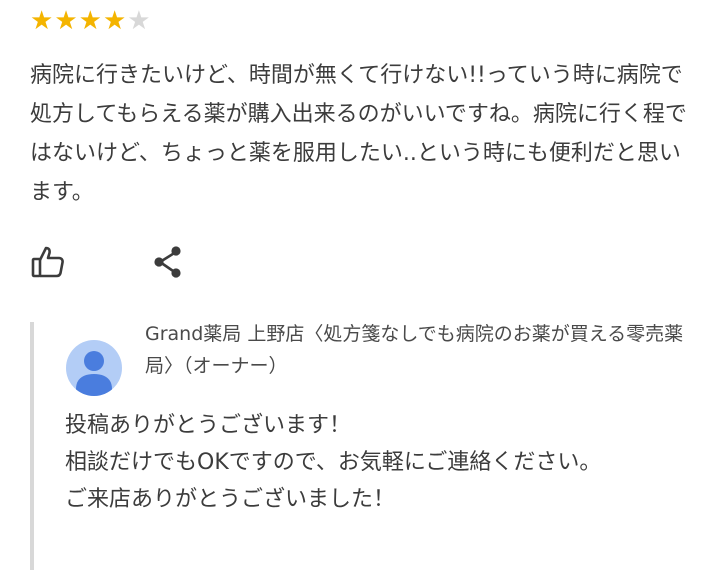 The image size is (720, 580). I want to click on person-avatar-icon, so click(94, 368).